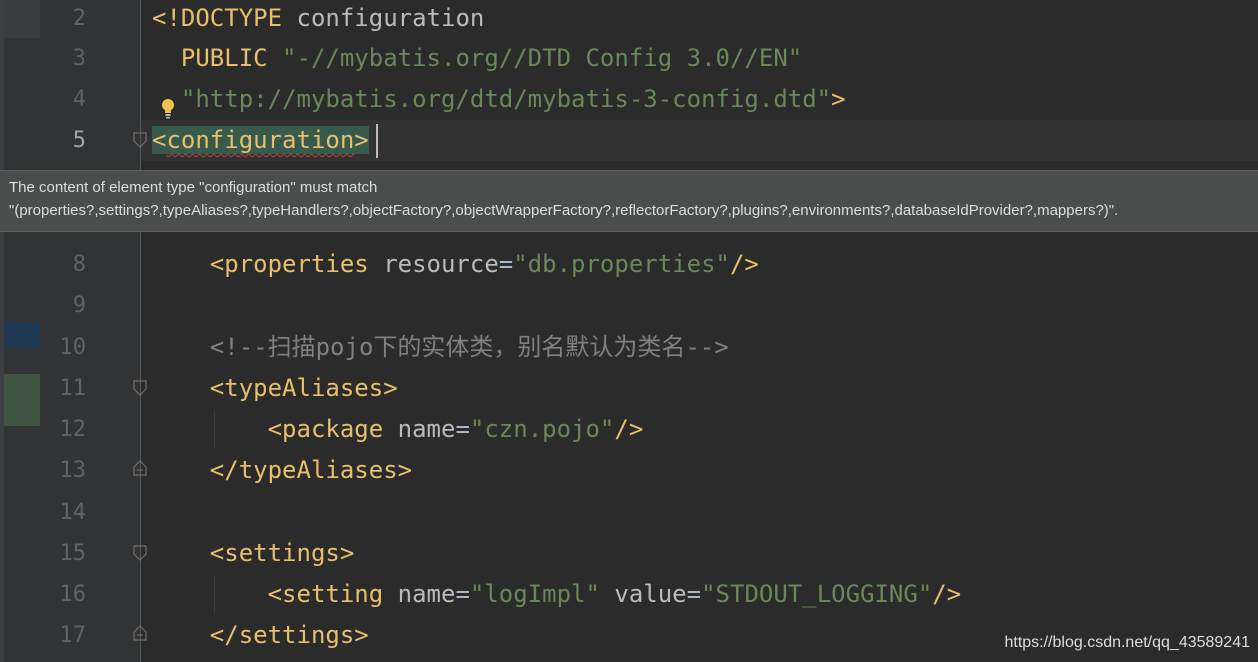 The height and width of the screenshot is (662, 1258). What do you see at coordinates (79, 305) in the screenshot?
I see `line-number: 9` at bounding box center [79, 305].